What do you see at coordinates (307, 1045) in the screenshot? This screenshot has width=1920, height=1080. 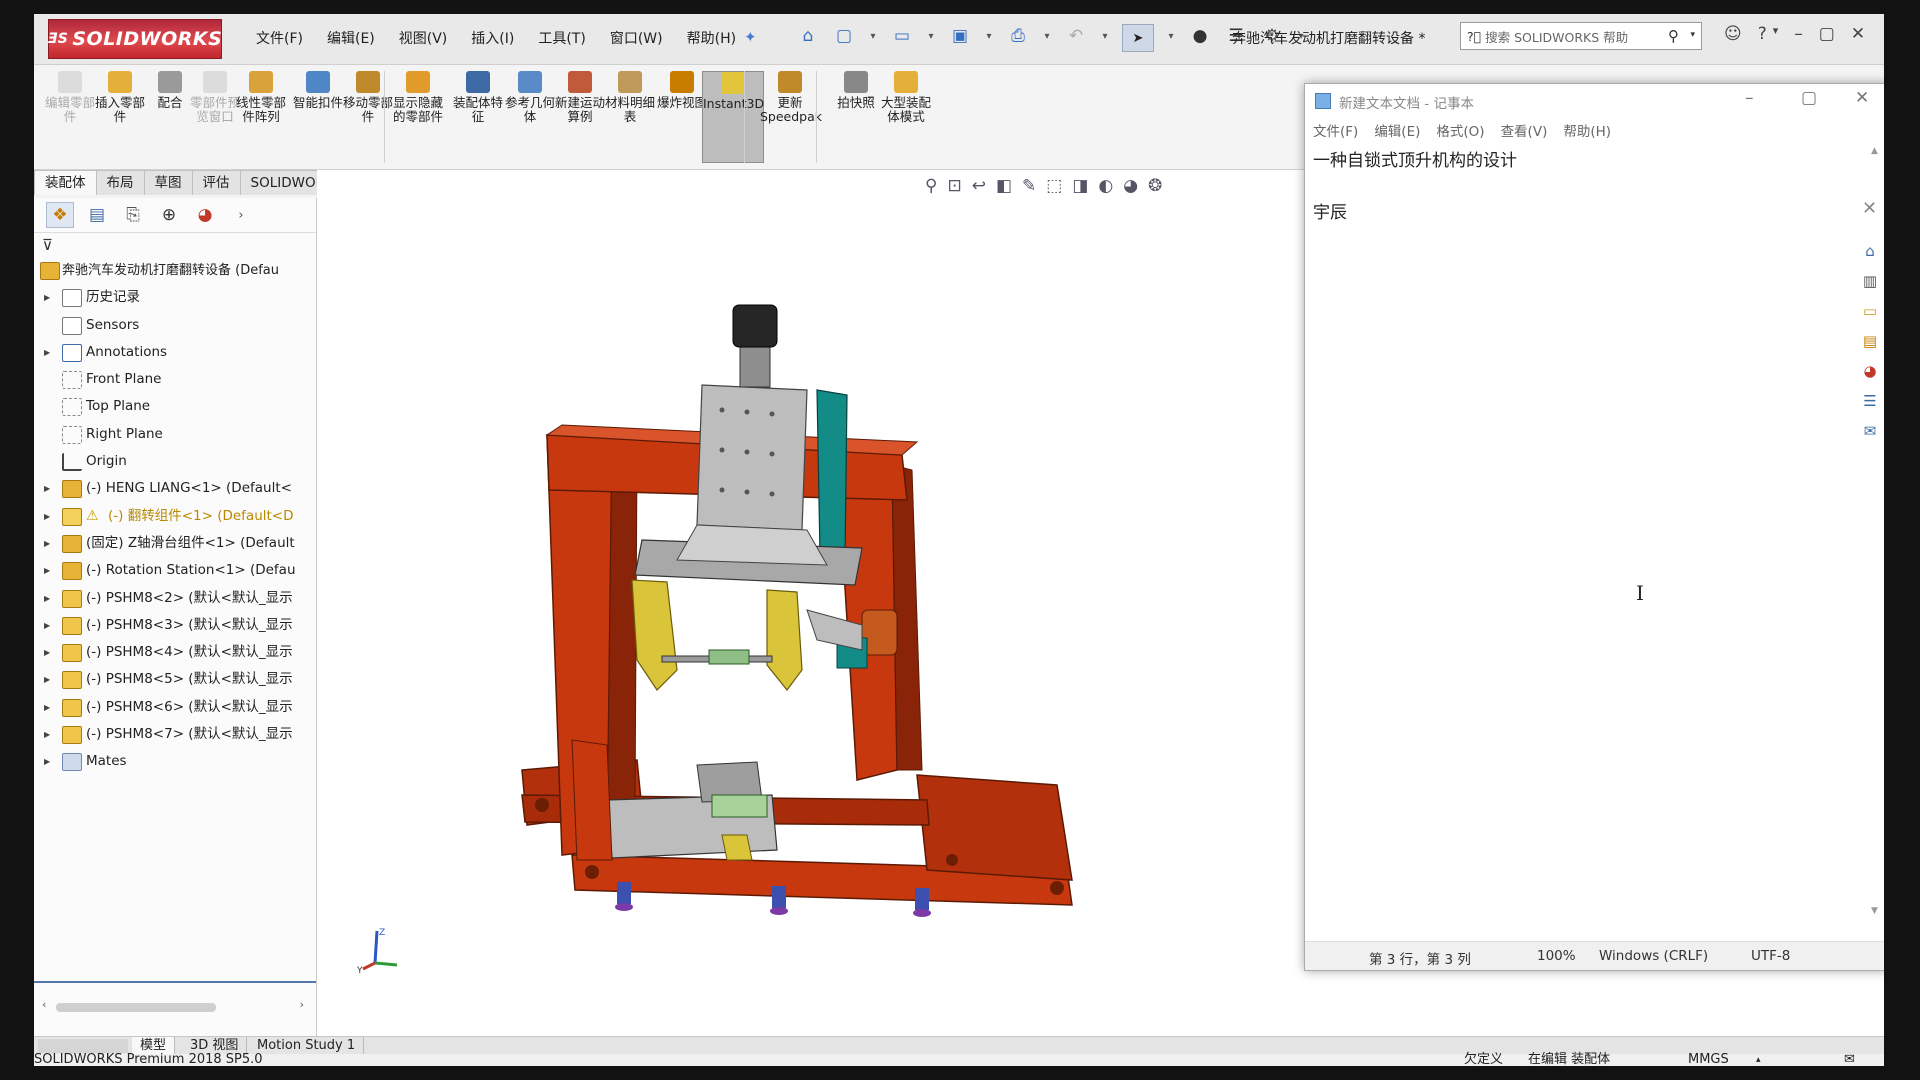 I see `tab-motion-study: Motion Study 1` at bounding box center [307, 1045].